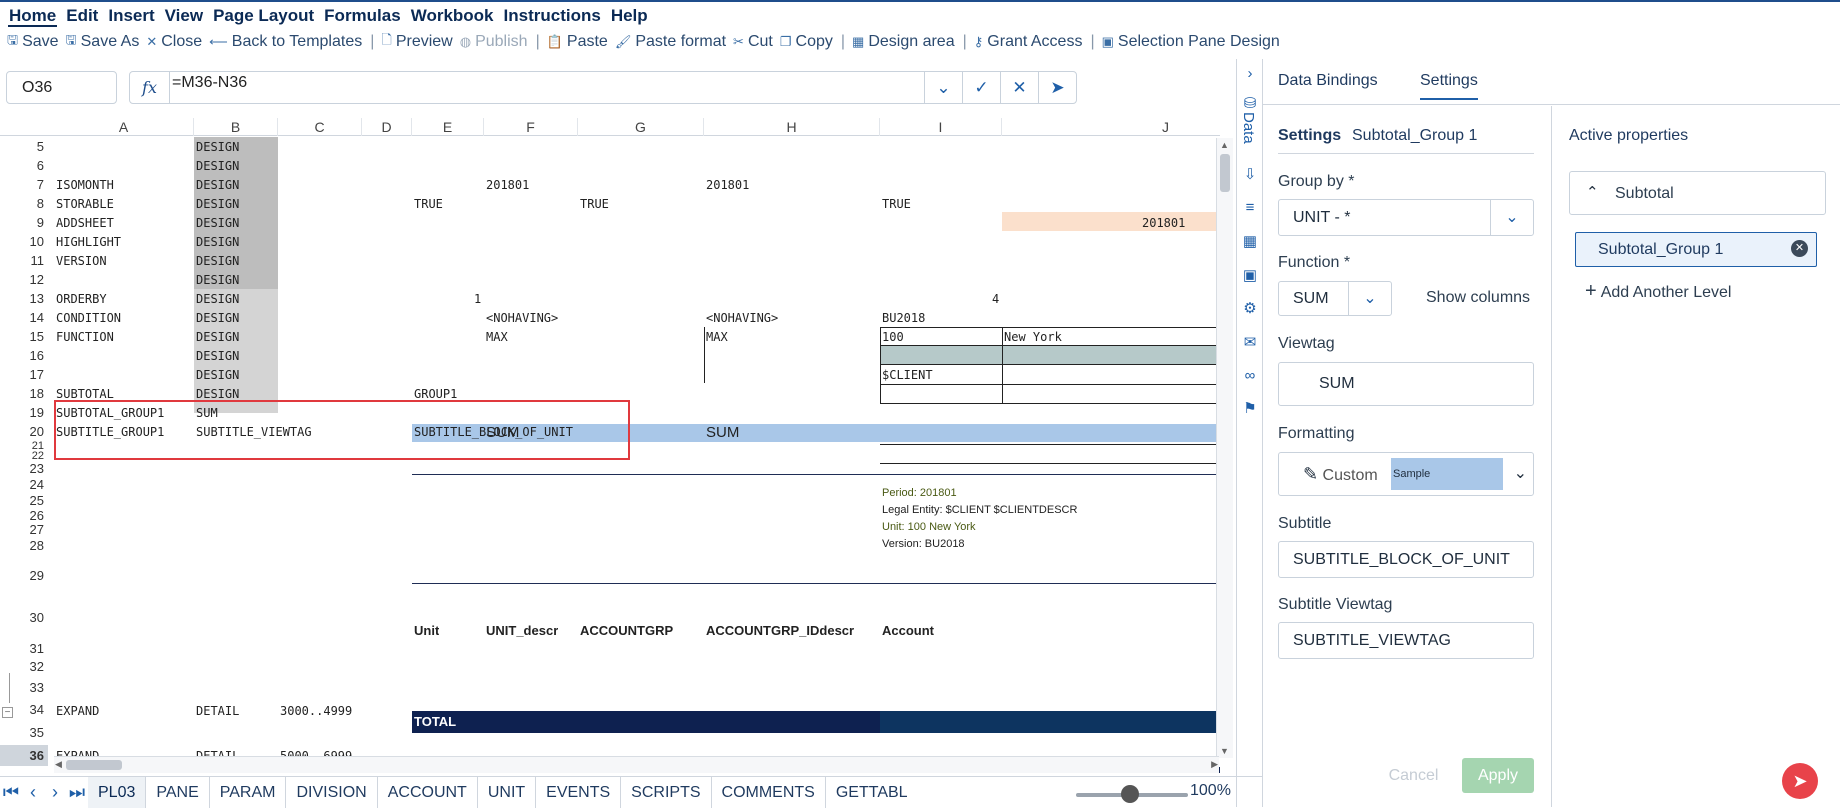  What do you see at coordinates (497, 337) in the screenshot?
I see `cell-f15: MAX` at bounding box center [497, 337].